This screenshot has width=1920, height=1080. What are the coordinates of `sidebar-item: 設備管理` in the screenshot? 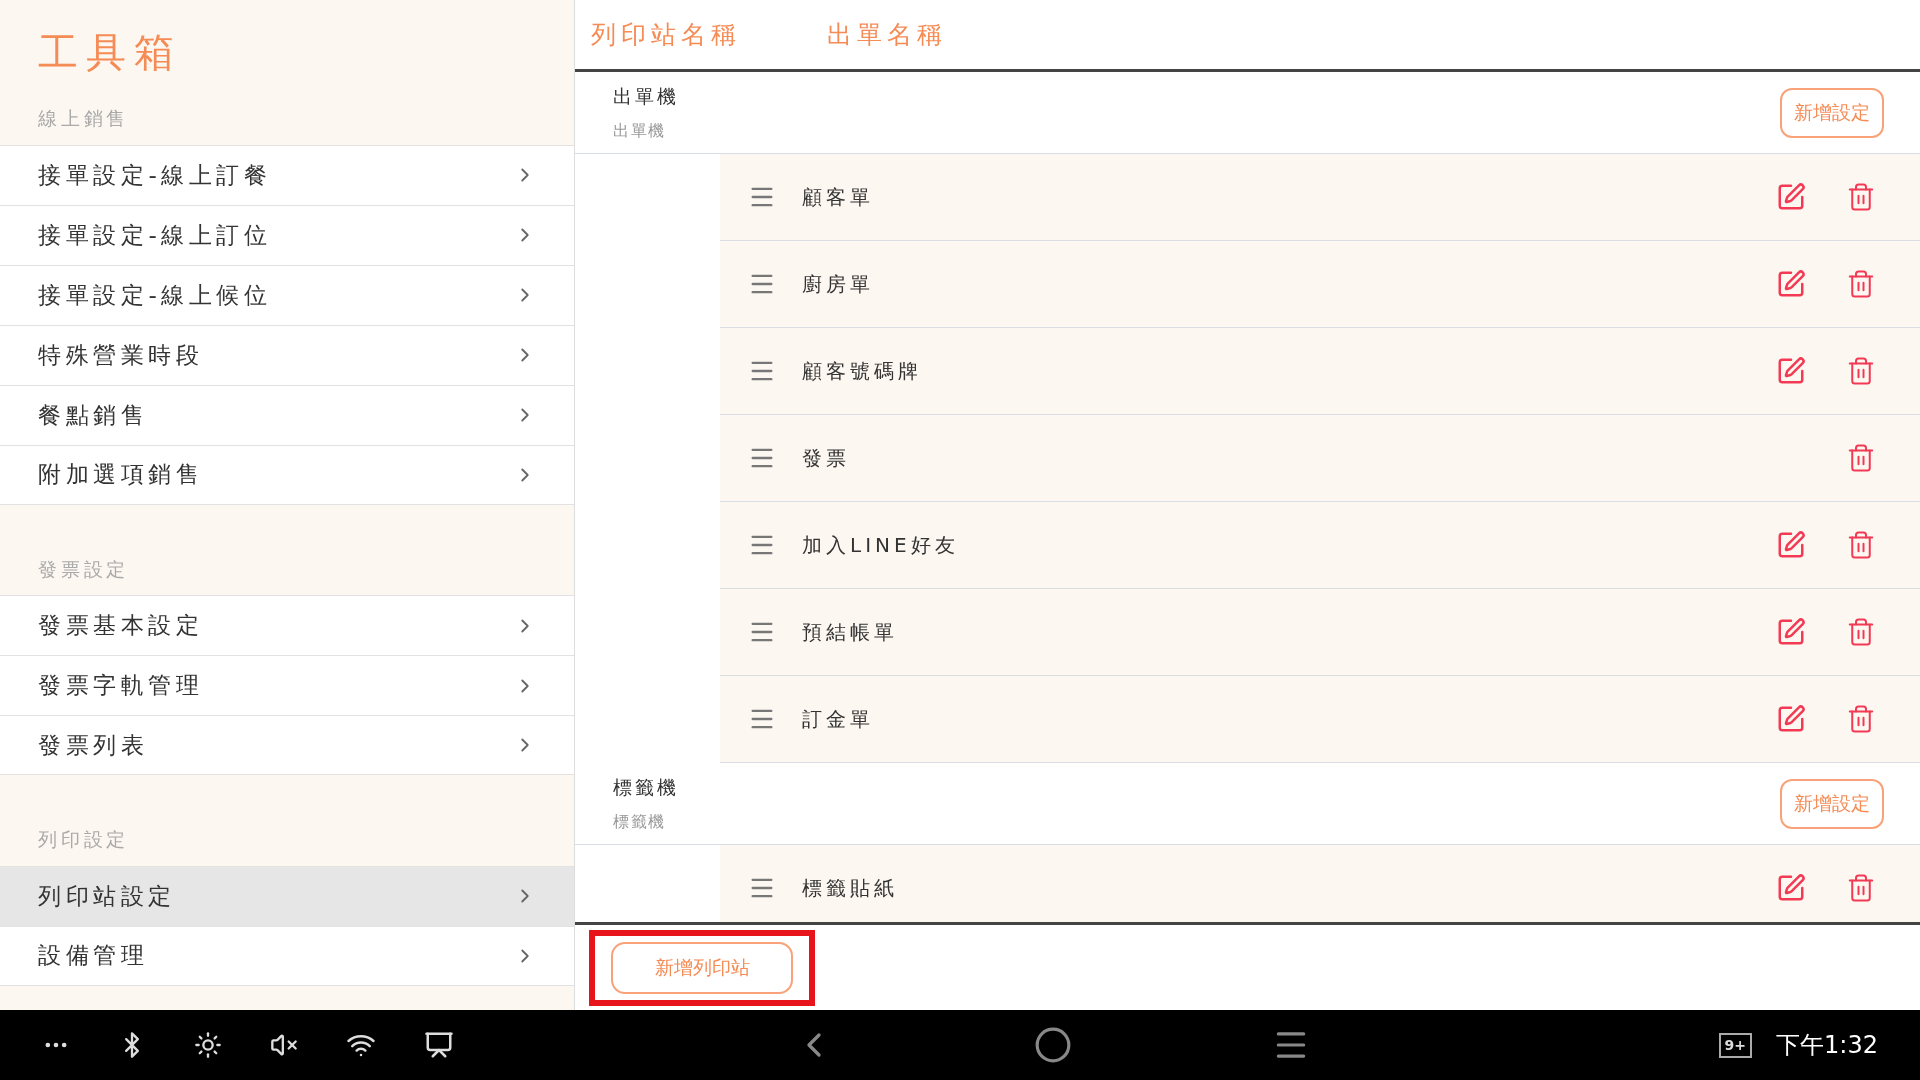 It's located at (287, 955).